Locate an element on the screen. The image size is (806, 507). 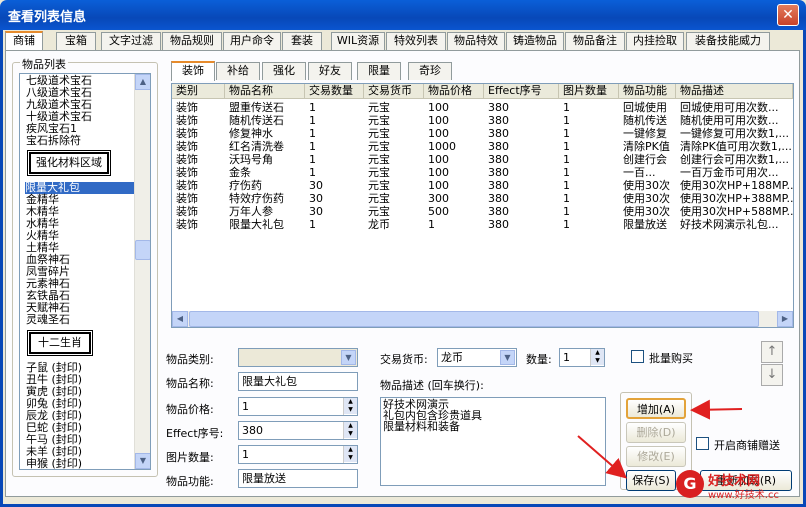
tab-auto-pickup: 内挂捡取 is located at coordinates (655, 41).